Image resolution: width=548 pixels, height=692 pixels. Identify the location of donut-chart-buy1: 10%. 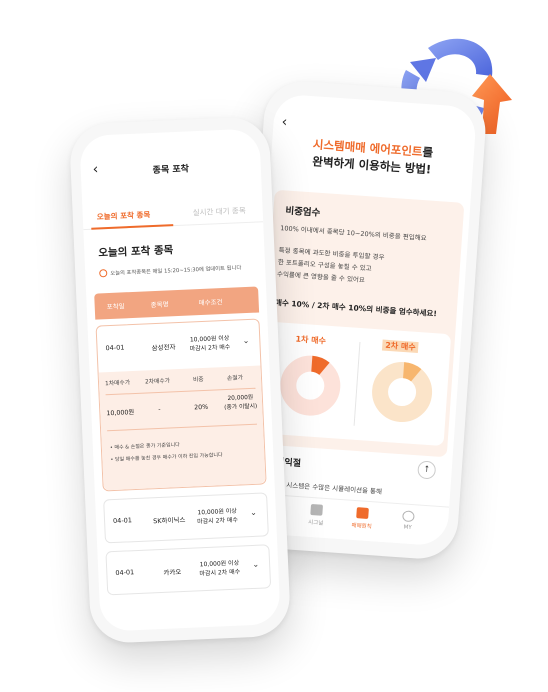
(310, 385).